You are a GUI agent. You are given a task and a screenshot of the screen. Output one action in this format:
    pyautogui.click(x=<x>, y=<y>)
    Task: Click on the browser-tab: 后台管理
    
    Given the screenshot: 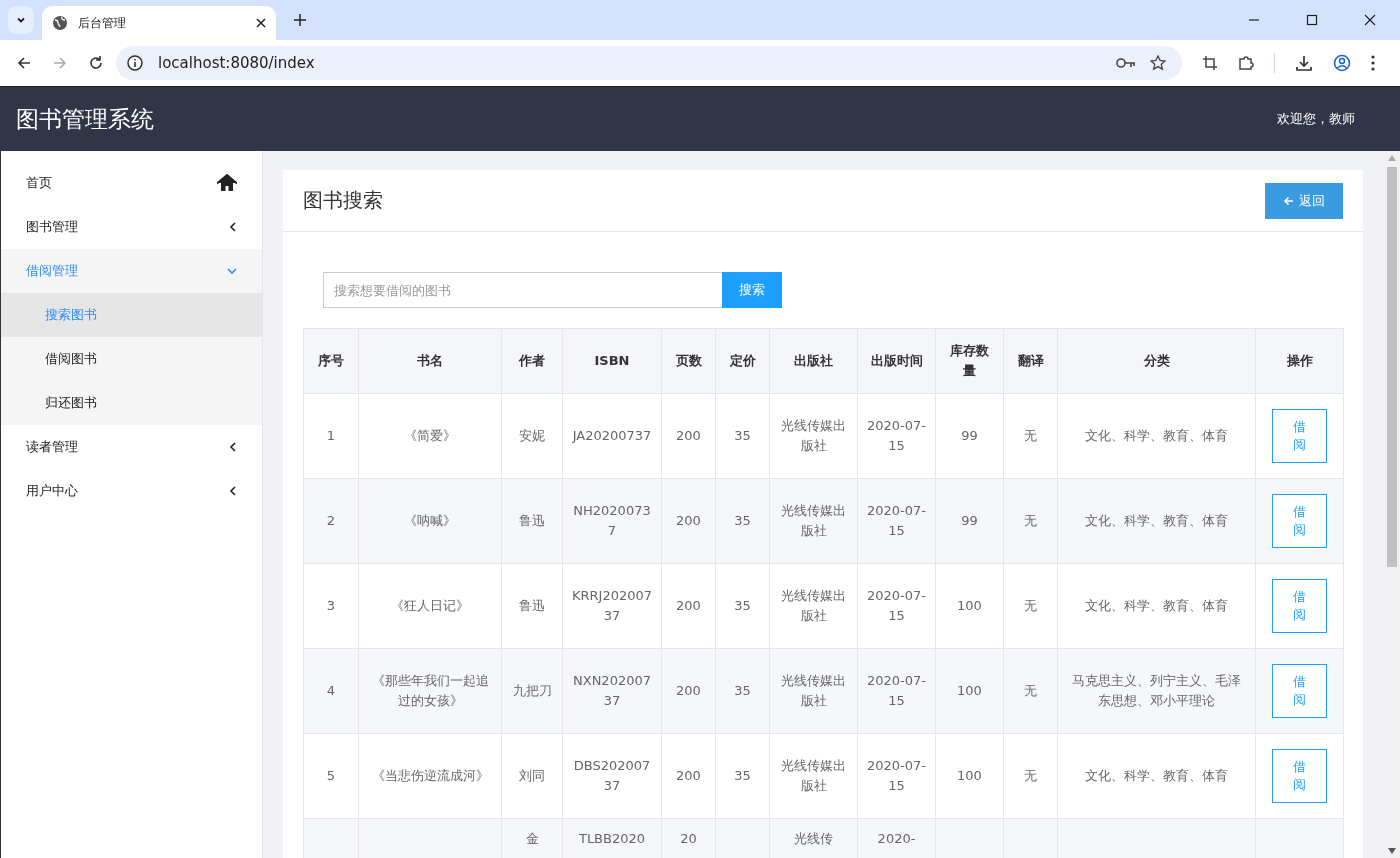 What is the action you would take?
    pyautogui.click(x=159, y=23)
    